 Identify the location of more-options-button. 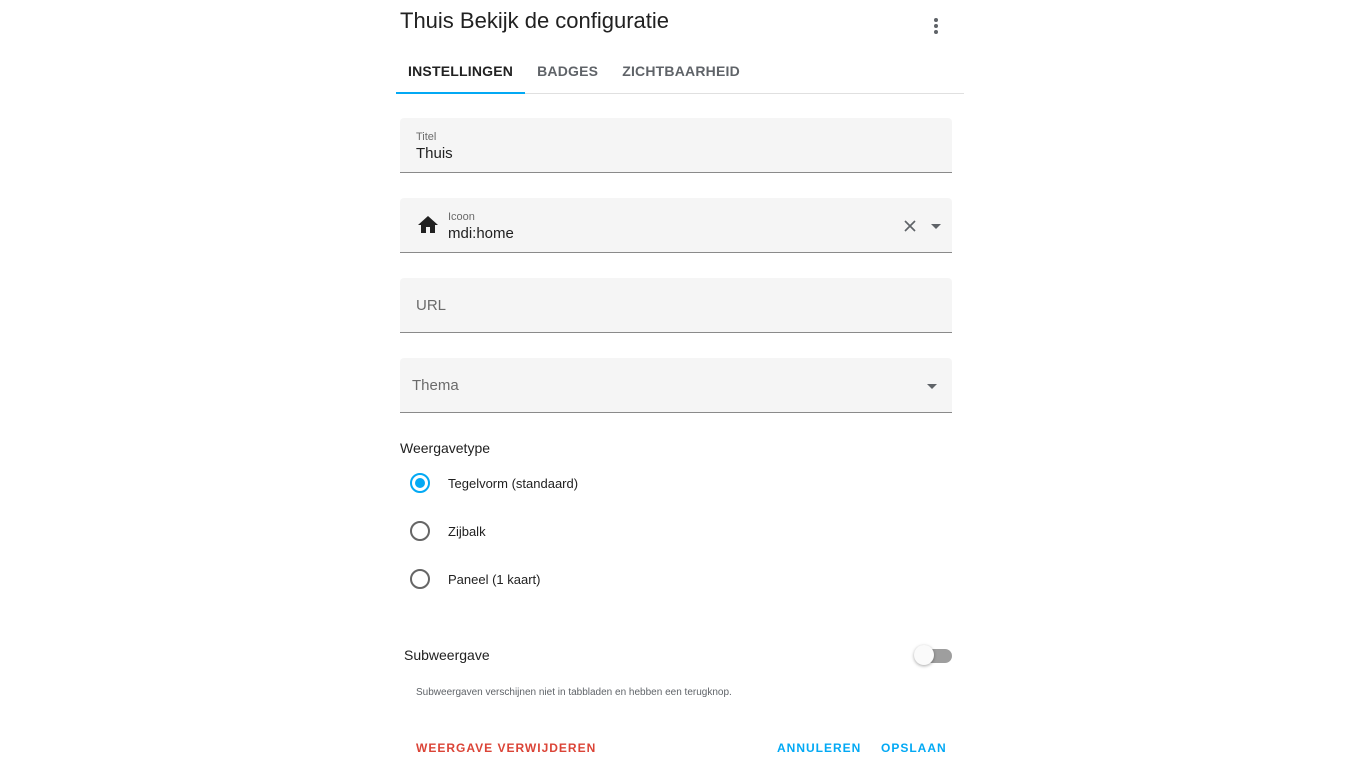
(936, 26).